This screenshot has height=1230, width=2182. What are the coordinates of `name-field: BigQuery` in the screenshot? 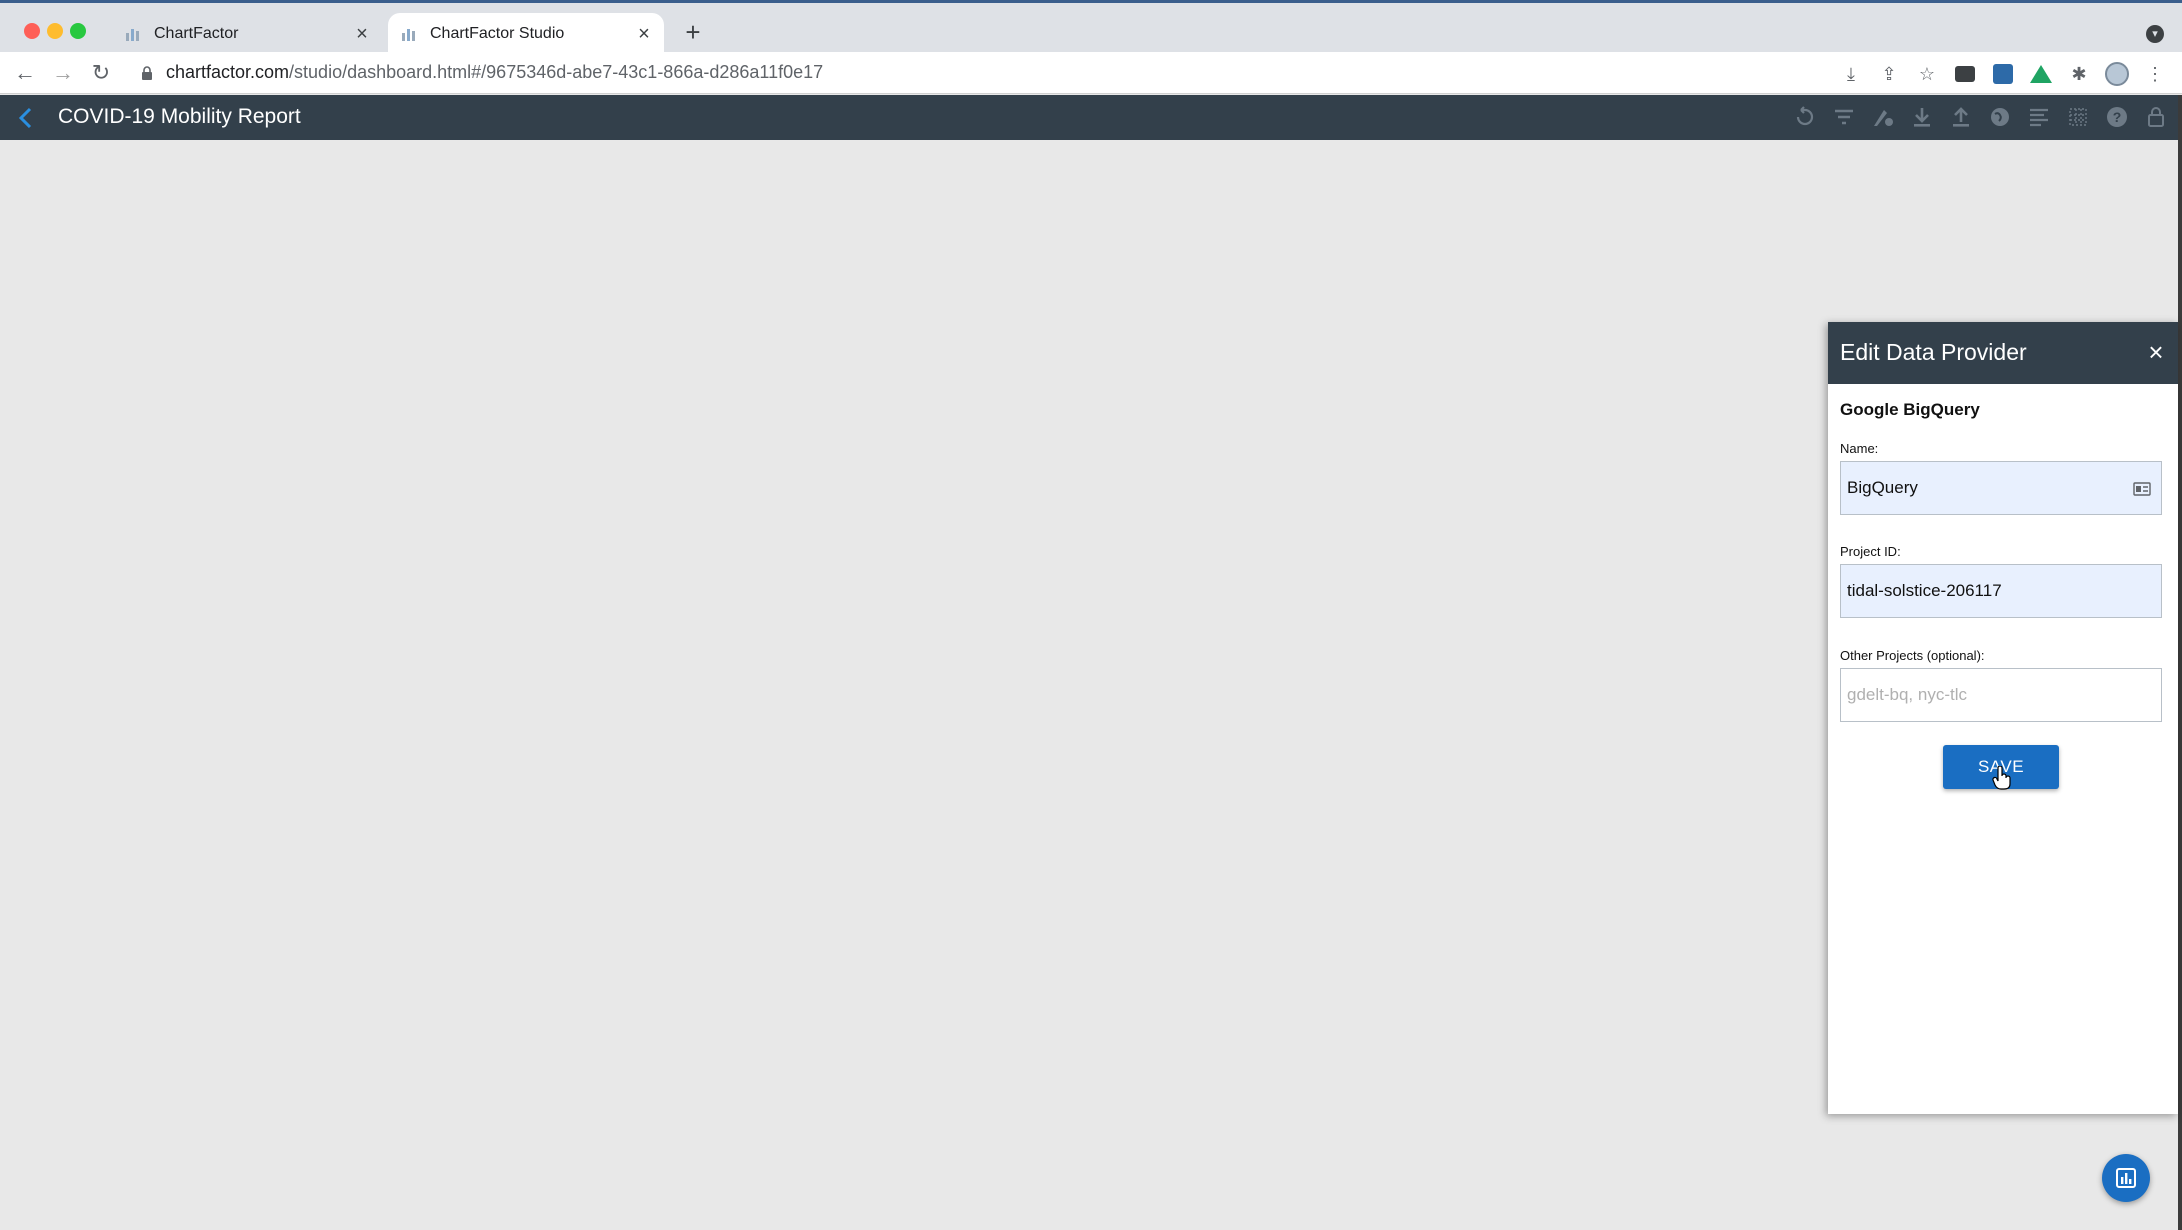 It's located at (2001, 488).